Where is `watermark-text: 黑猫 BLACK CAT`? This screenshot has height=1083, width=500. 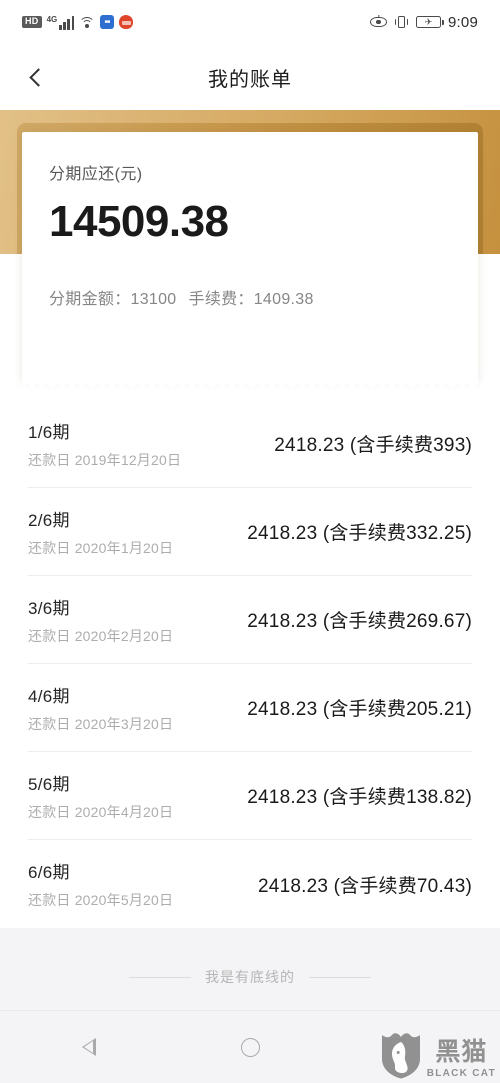
watermark-text: 黑猫 BLACK CAT is located at coordinates (461, 1059).